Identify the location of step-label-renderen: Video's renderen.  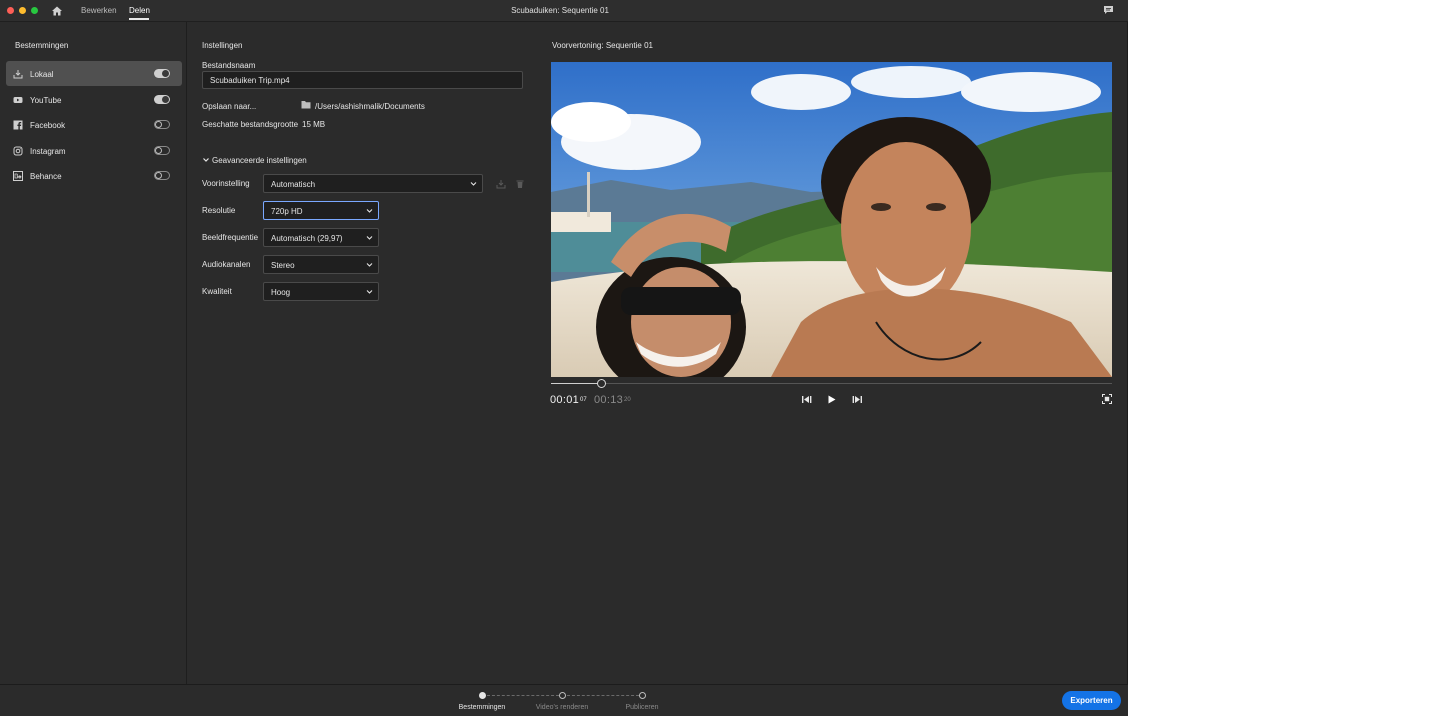
(562, 707).